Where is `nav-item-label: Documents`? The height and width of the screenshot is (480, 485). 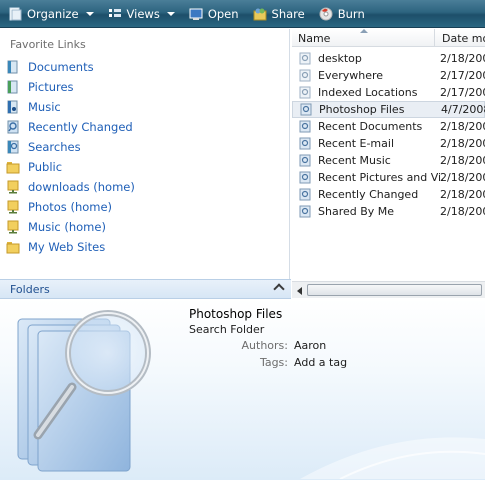 nav-item-label: Documents is located at coordinates (61, 67).